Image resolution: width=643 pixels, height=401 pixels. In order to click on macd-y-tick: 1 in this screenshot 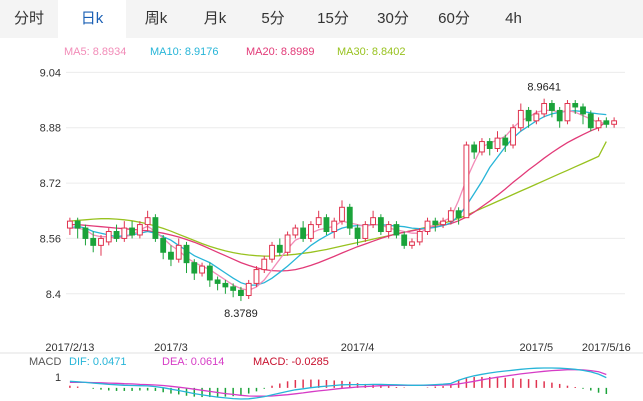, I will do `click(58, 378)`.